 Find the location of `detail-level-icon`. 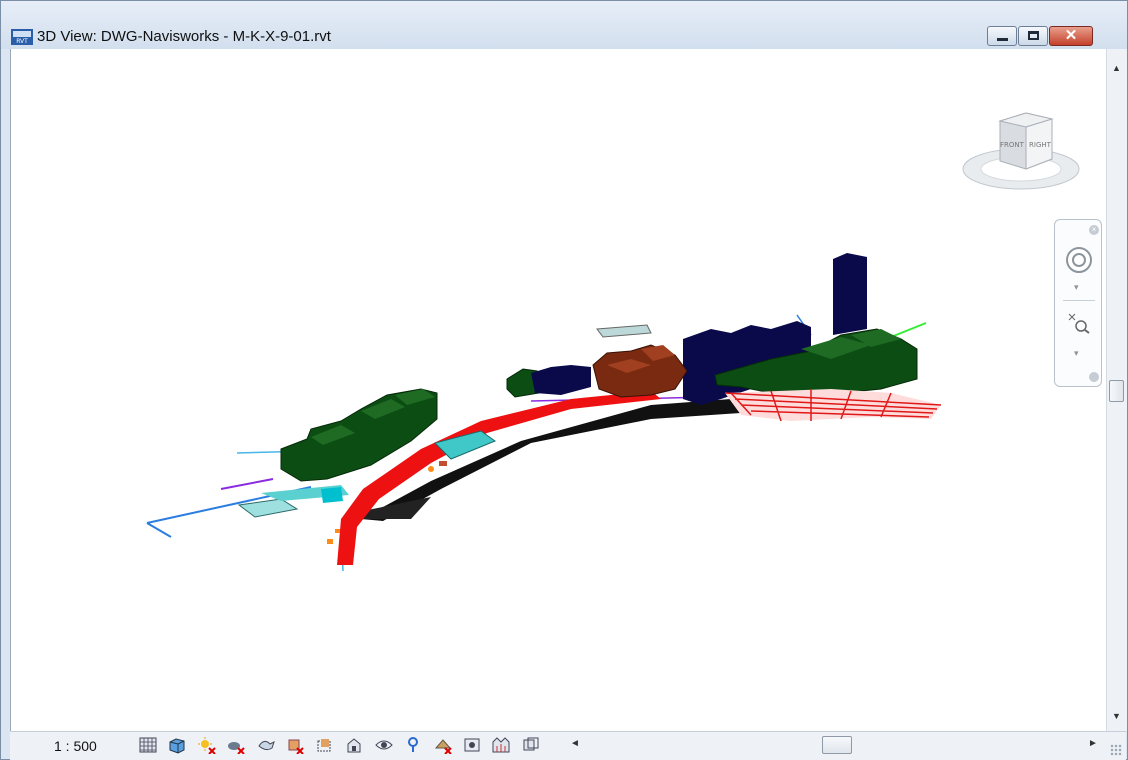

detail-level-icon is located at coordinates (148, 745).